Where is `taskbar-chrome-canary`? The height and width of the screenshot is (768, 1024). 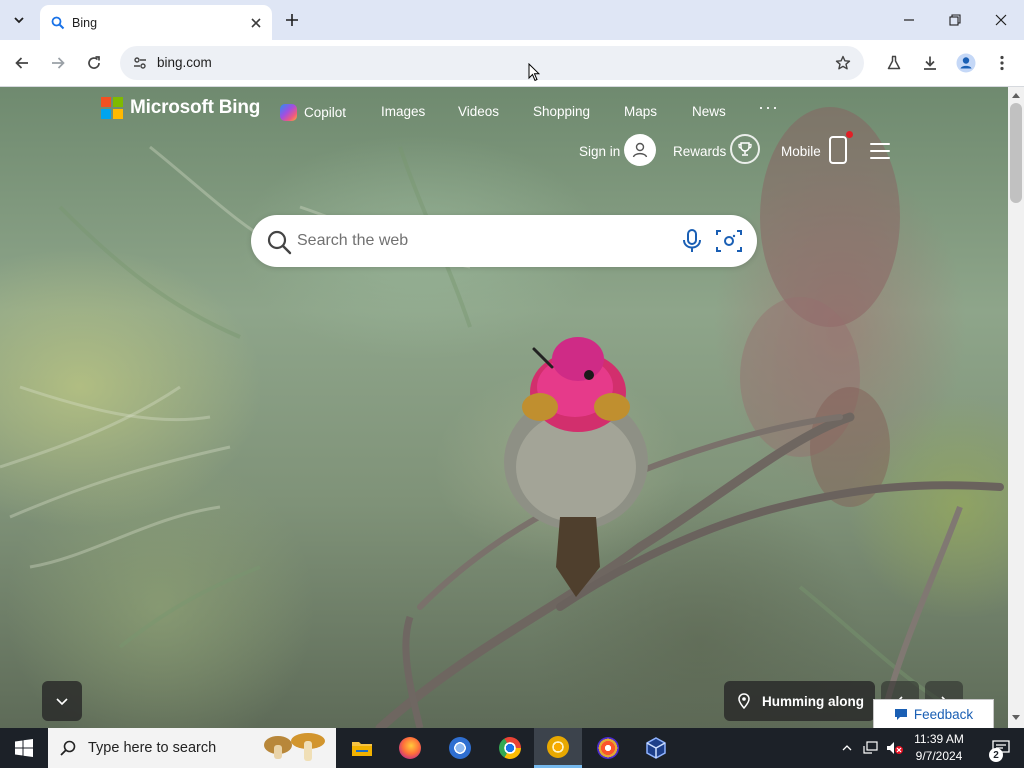
taskbar-chrome-canary is located at coordinates (558, 748).